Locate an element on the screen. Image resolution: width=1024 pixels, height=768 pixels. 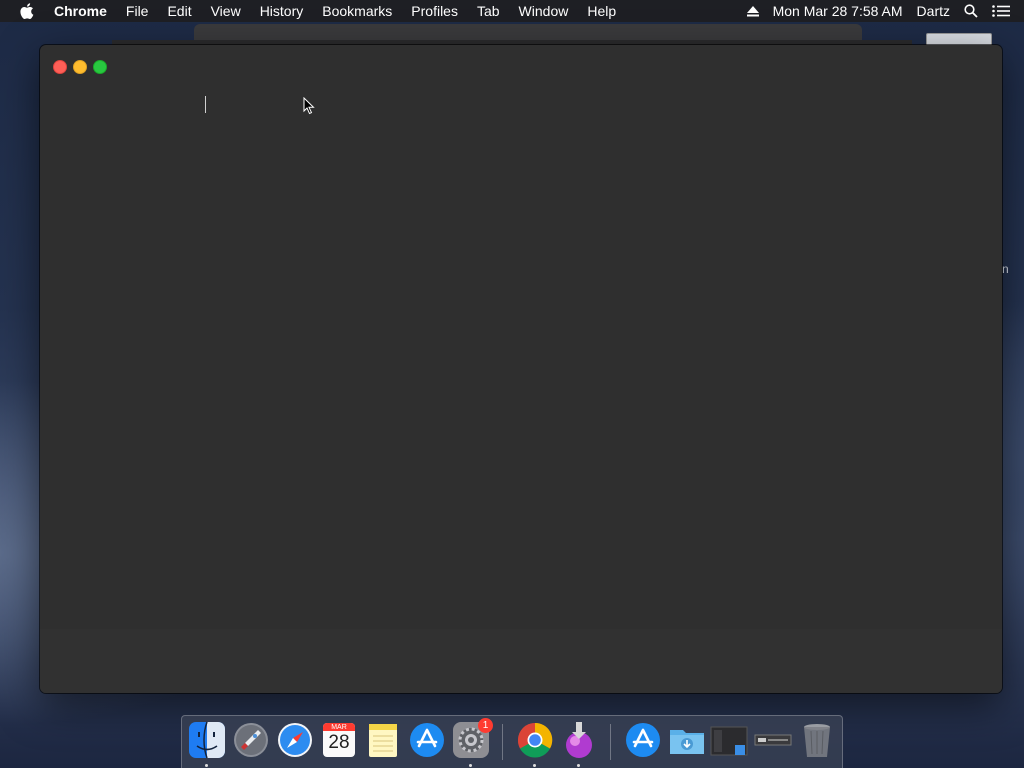
text-caret is located at coordinates (205, 104).